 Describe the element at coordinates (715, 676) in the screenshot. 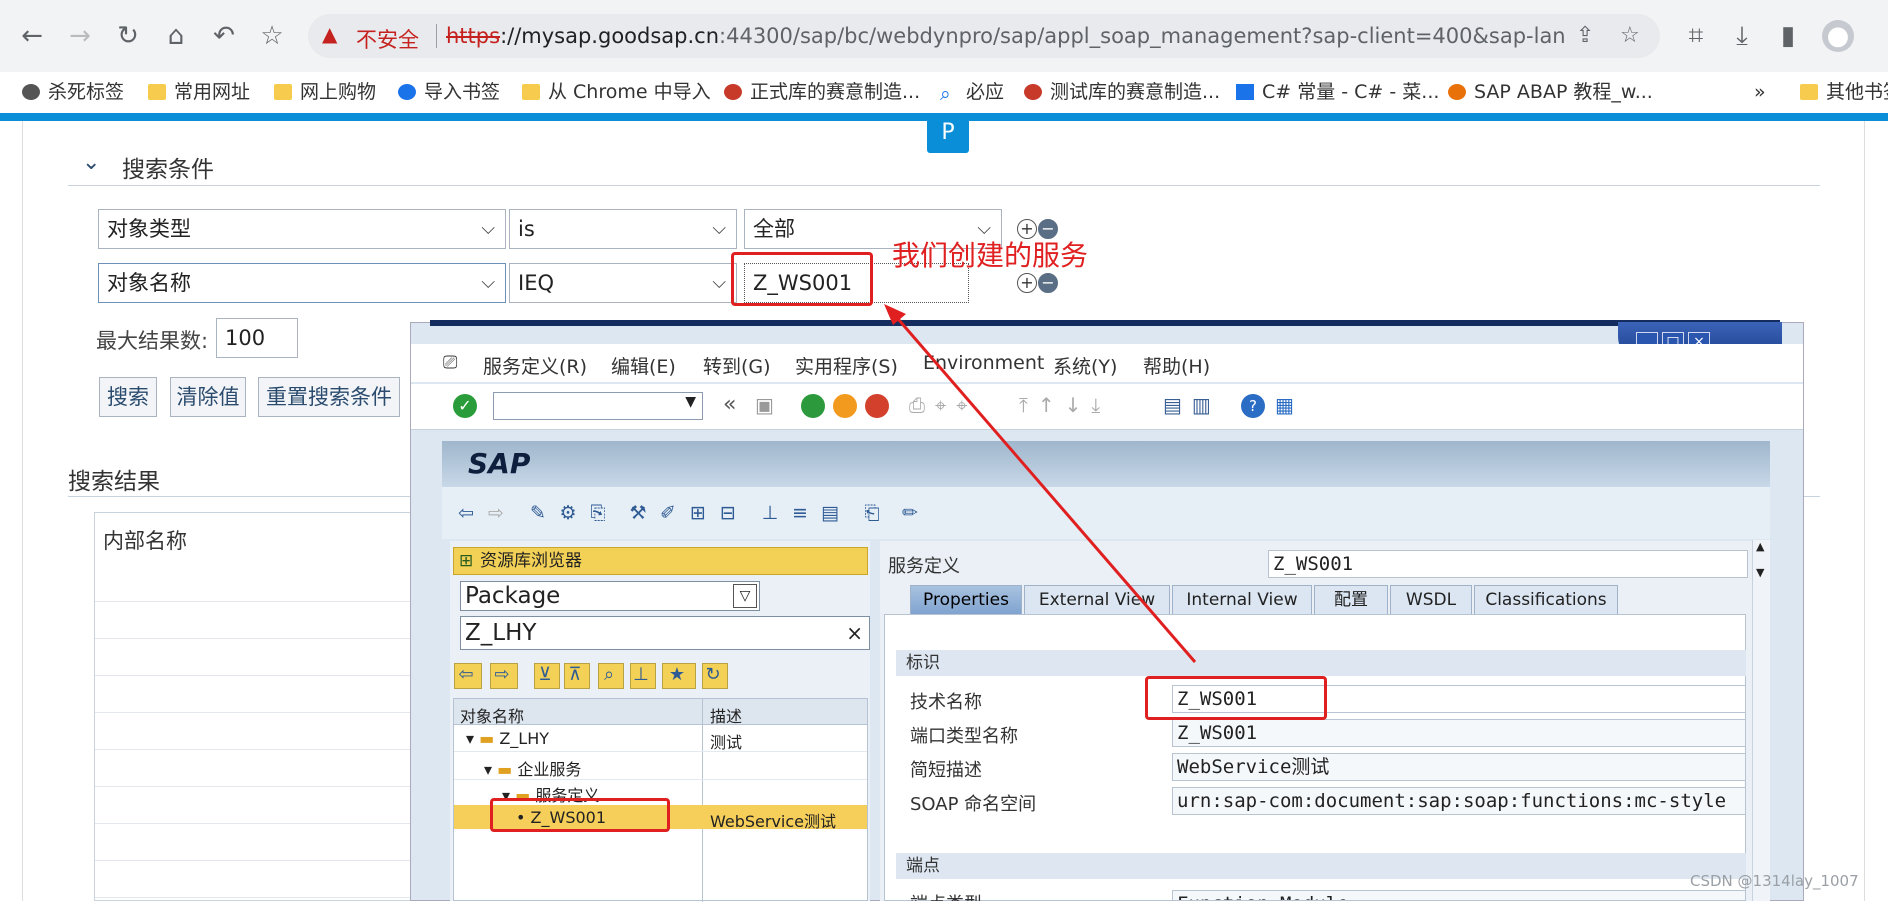

I see `refresh-icon: ↻` at that location.